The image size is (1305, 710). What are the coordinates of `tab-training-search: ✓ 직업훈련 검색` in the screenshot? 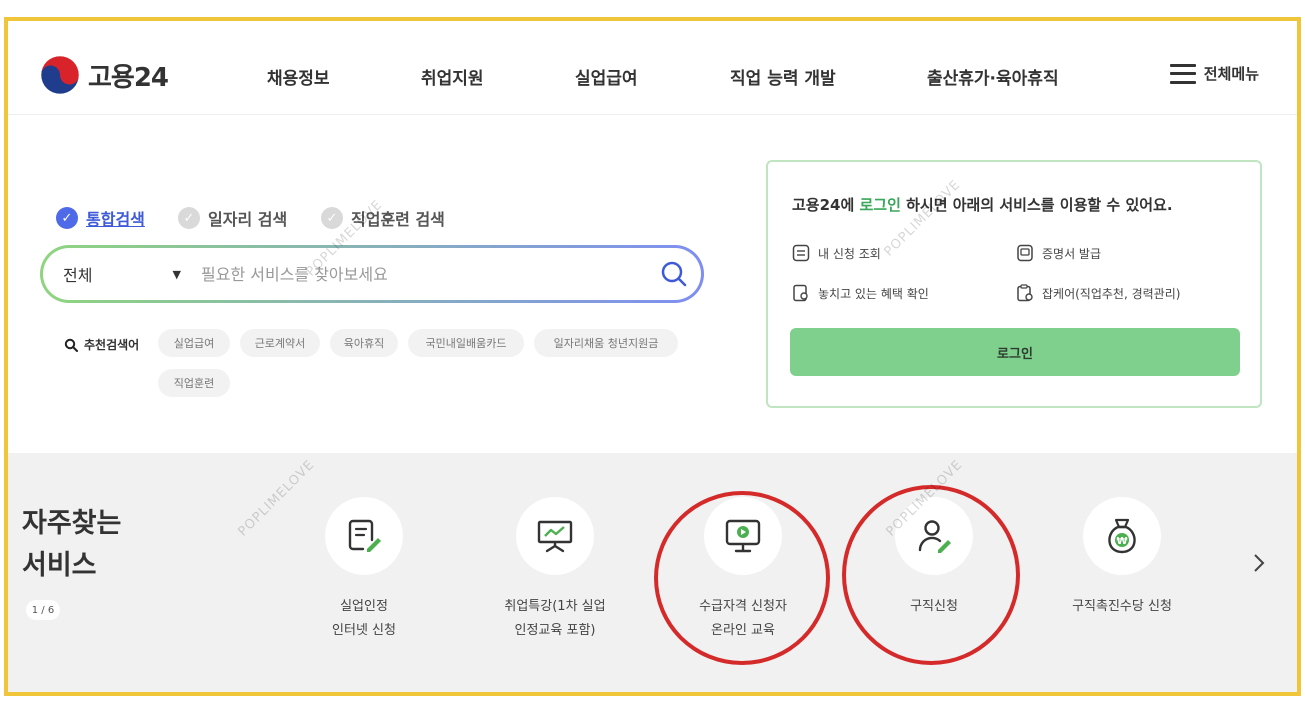 It's located at (383, 218).